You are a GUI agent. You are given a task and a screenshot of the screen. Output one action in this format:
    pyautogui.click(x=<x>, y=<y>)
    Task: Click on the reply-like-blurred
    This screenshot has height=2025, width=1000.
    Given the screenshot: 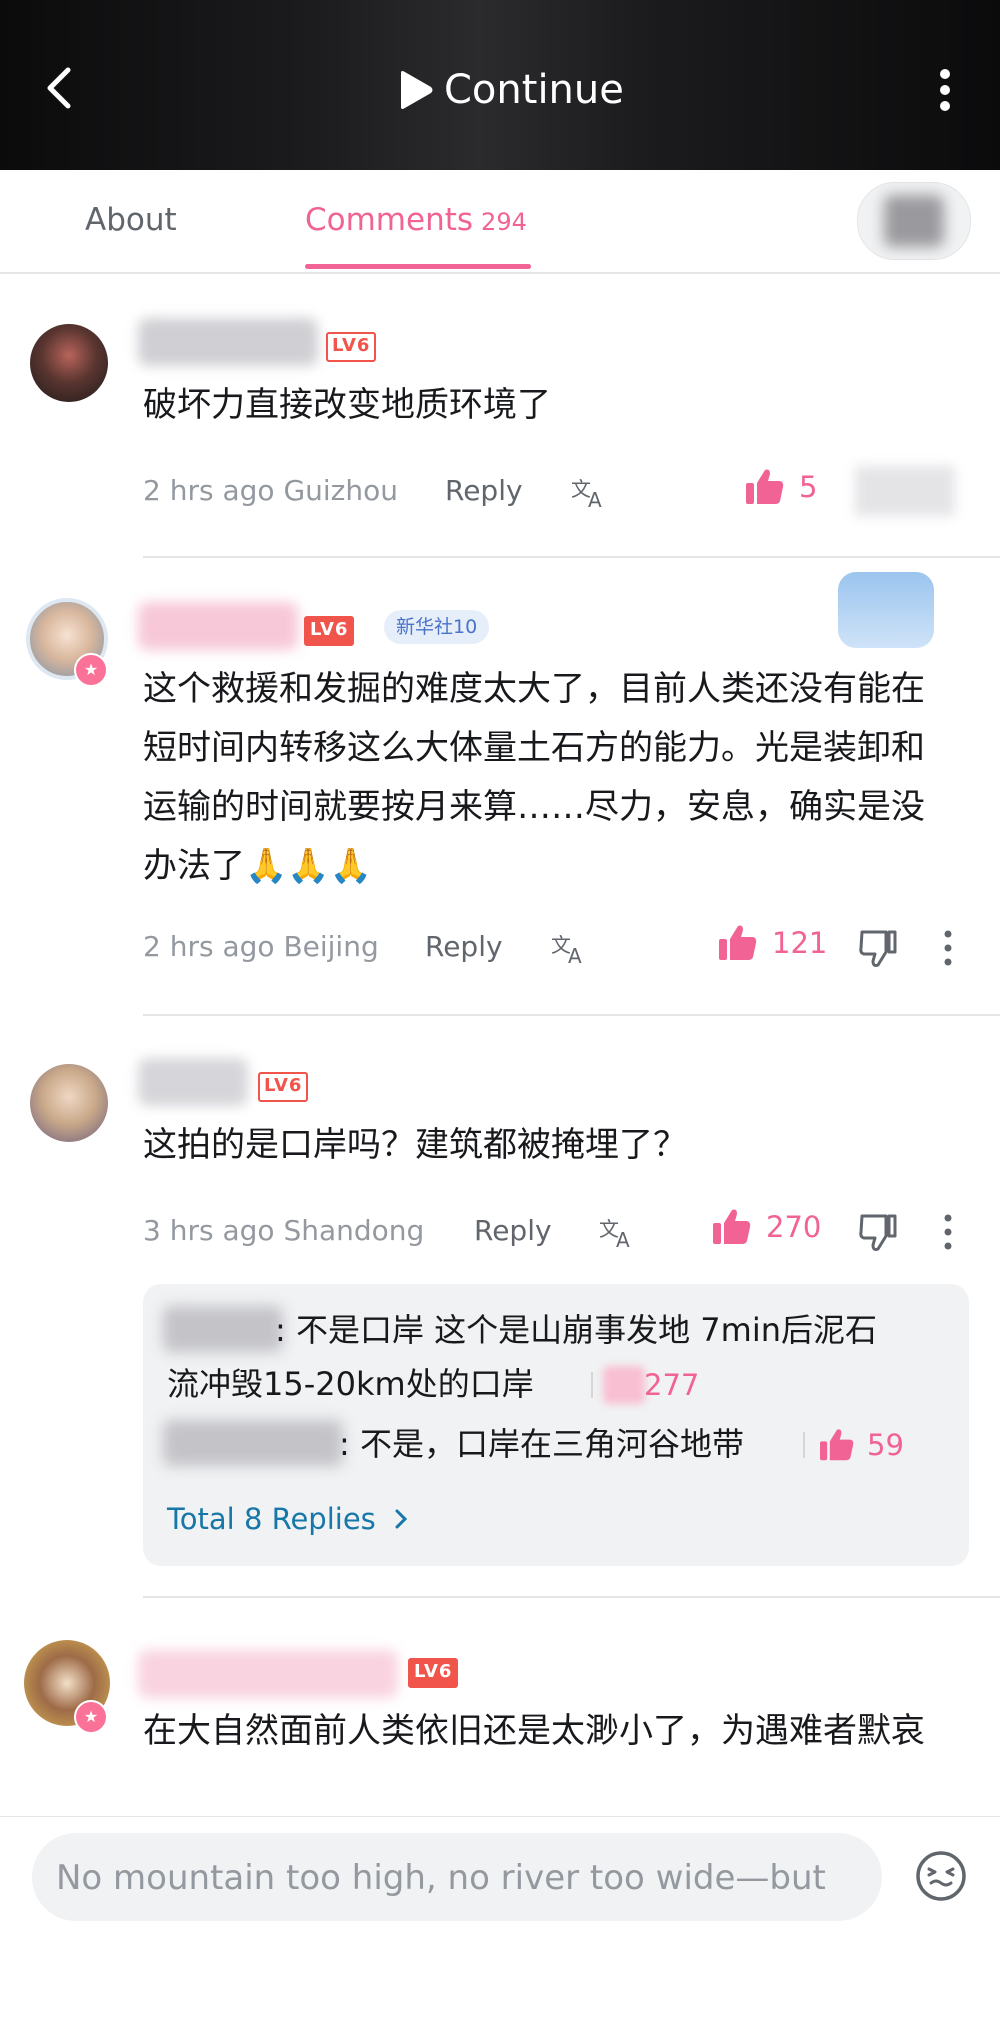 What is the action you would take?
    pyautogui.click(x=624, y=1385)
    